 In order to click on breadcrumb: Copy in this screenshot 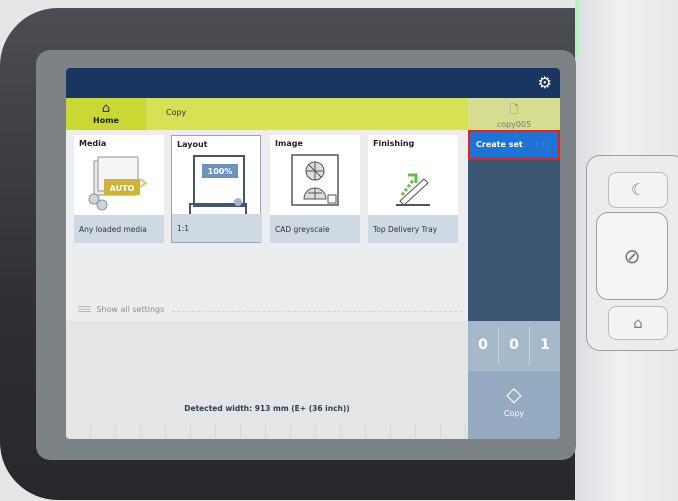, I will do `click(307, 114)`.